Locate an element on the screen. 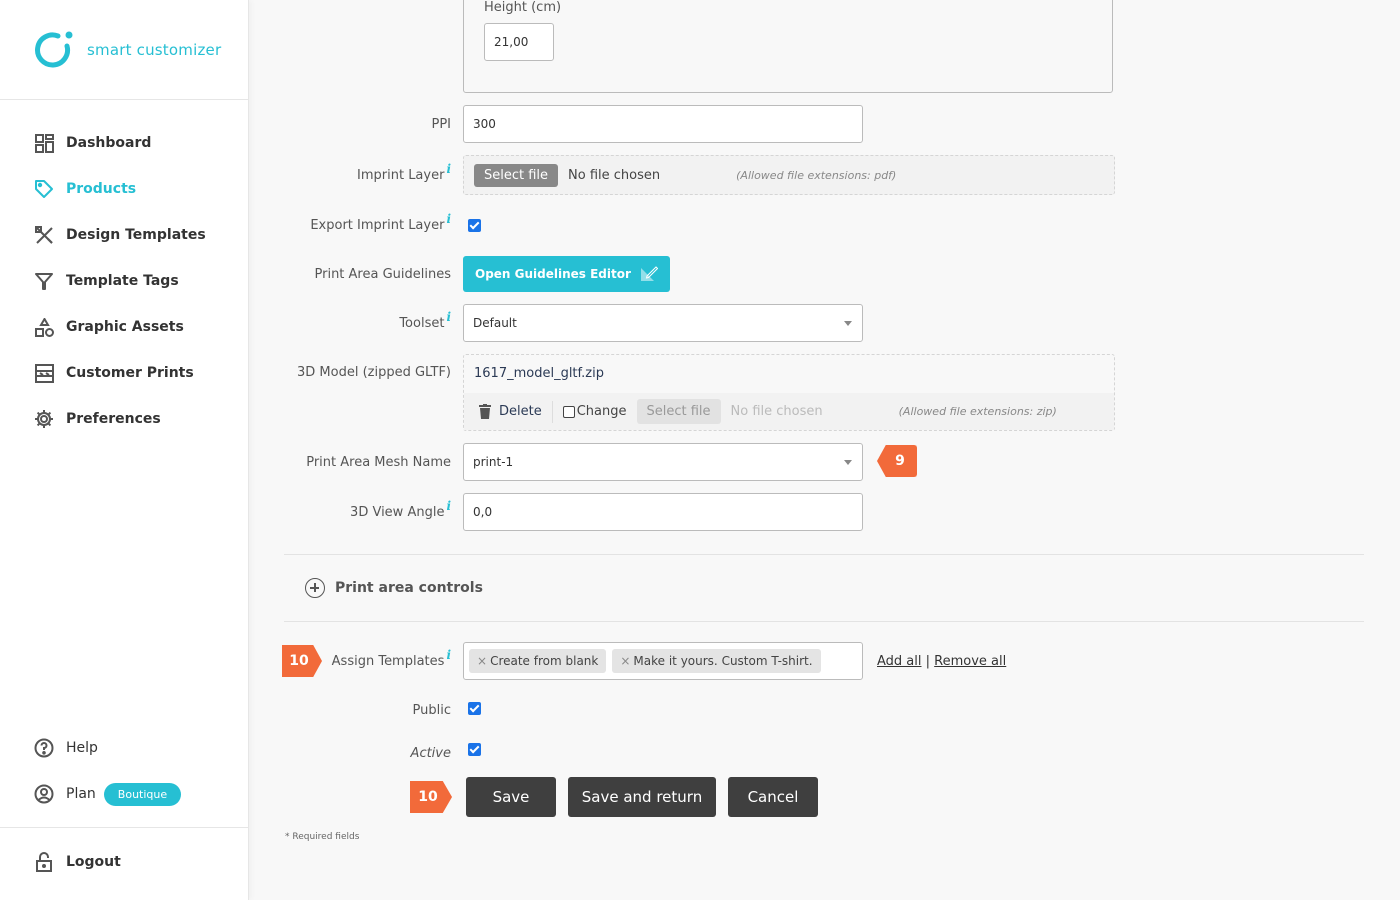 This screenshot has width=1400, height=900. view-angle-row: 3D View Angle i 0,0 is located at coordinates (825, 512).